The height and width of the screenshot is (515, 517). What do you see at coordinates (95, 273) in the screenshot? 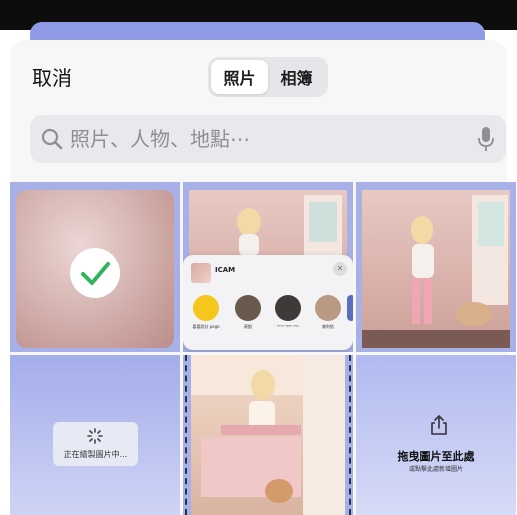
I see `checkmark-icon` at bounding box center [95, 273].